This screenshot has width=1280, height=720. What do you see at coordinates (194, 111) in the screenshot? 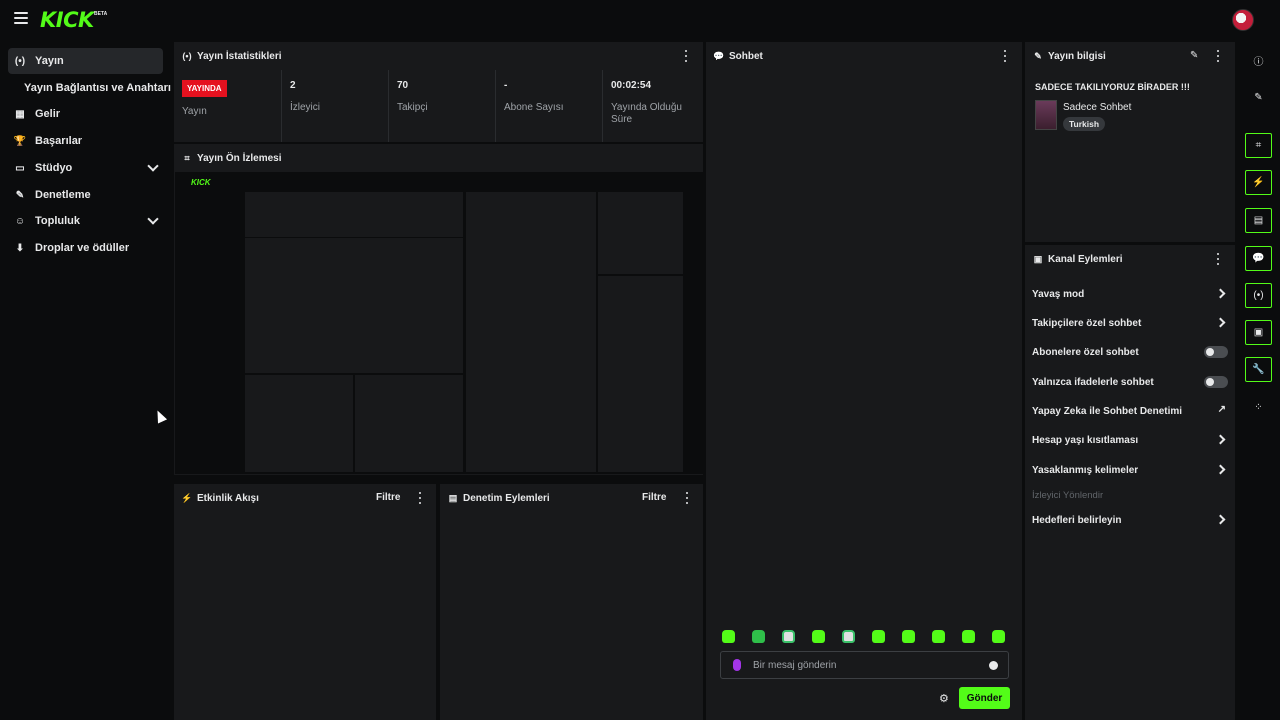
I see `stat-label: Yayın` at bounding box center [194, 111].